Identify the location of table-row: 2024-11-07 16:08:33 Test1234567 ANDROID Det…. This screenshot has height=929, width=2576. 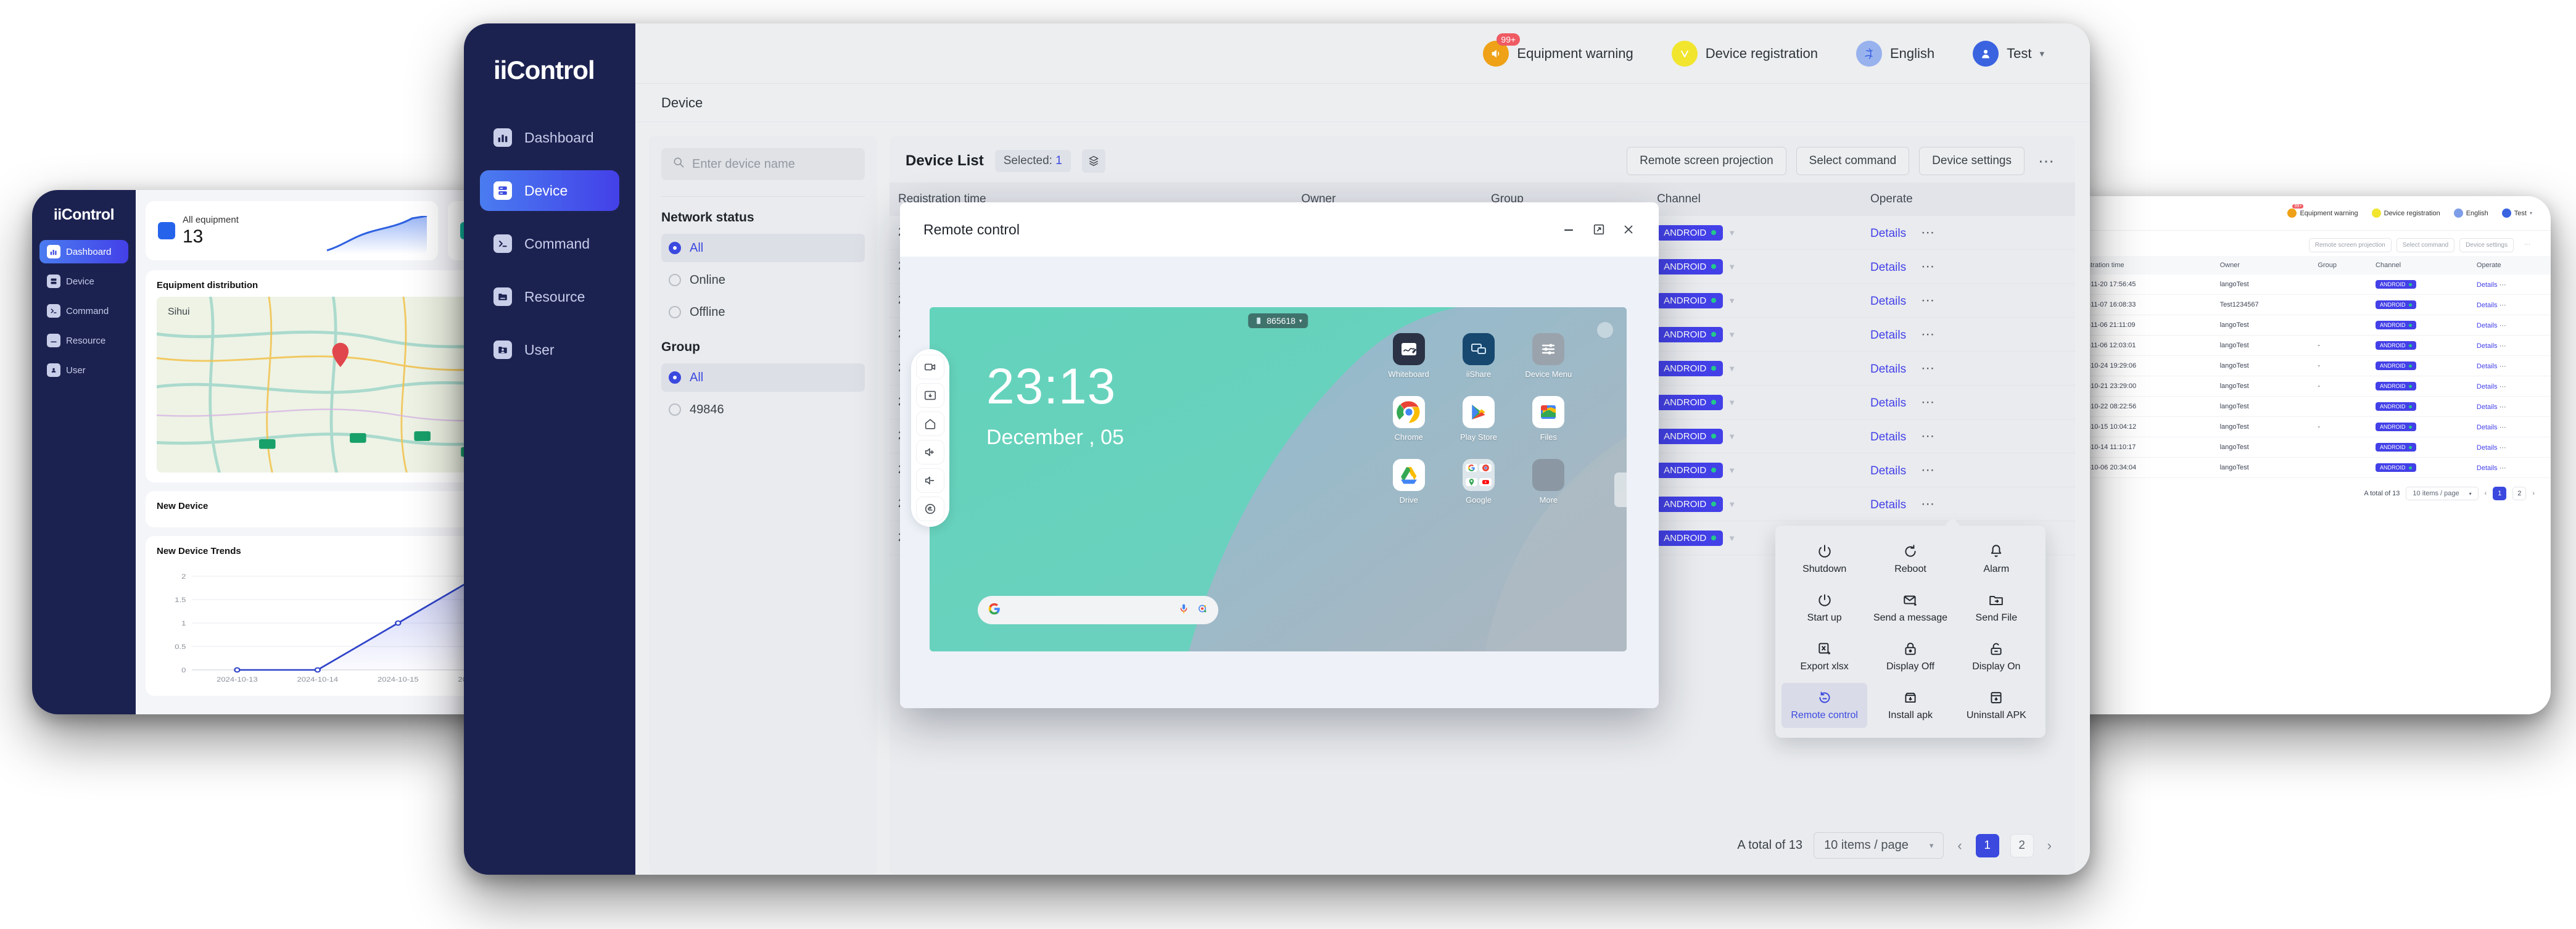
(2309, 304).